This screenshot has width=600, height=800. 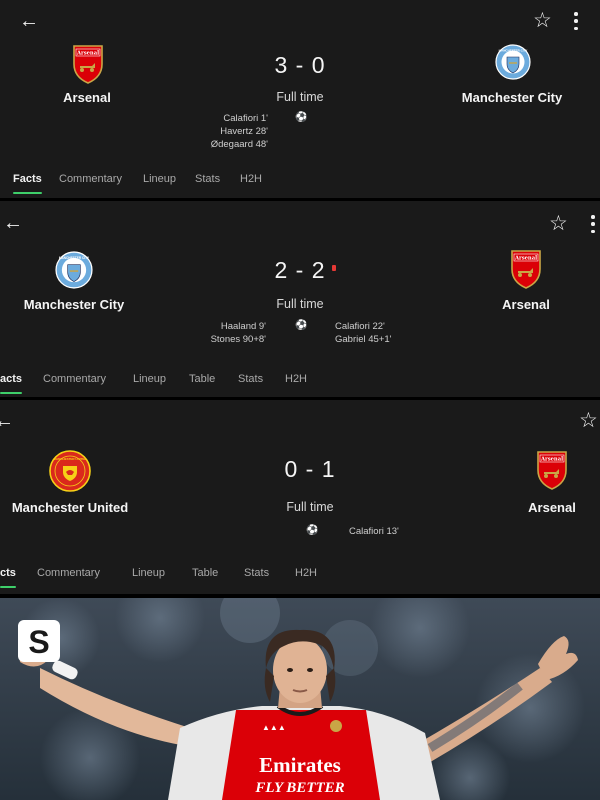 I want to click on goal-scorer: Calafiori 1', so click(x=229, y=118).